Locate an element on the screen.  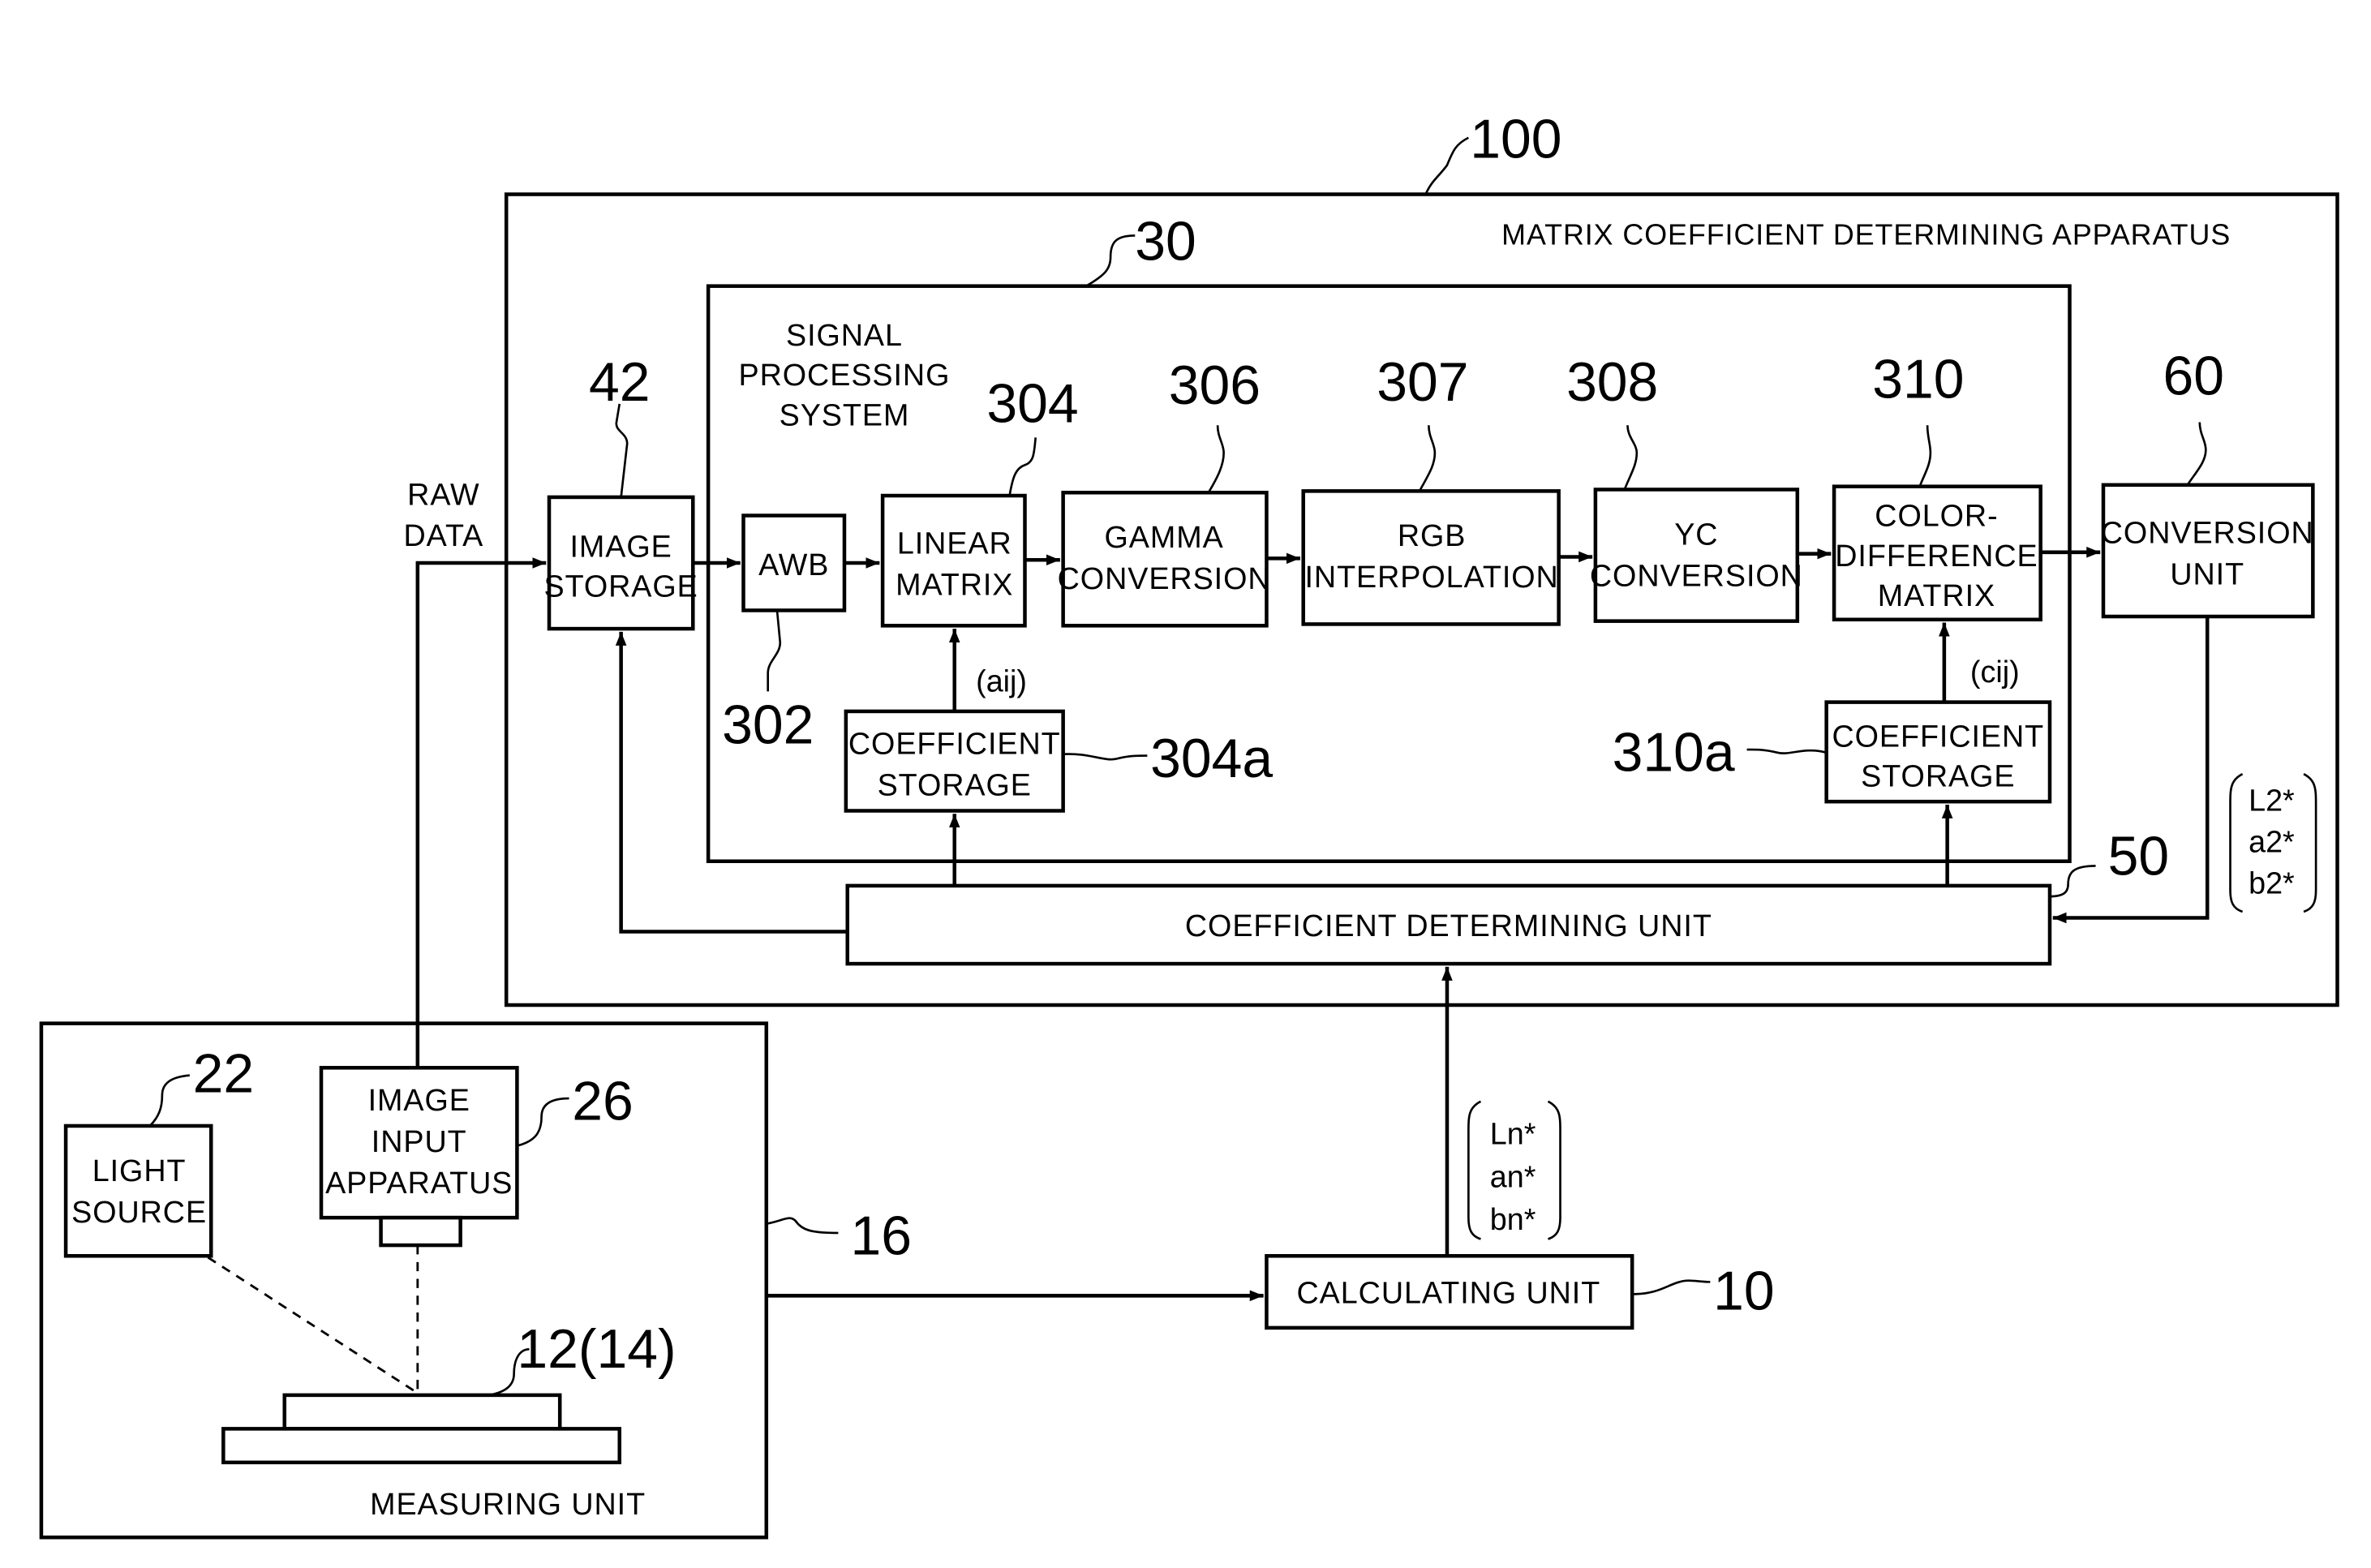
image-storage-block: IMAGE STORAGE 42 is located at coordinates (620, 491).